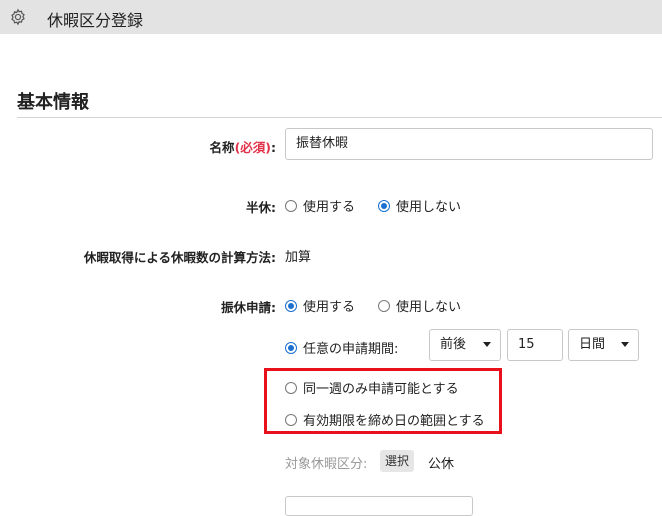 The height and width of the screenshot is (516, 662). I want to click on expiry-radio: 有効期限を締め日の範囲とする, so click(385, 419).